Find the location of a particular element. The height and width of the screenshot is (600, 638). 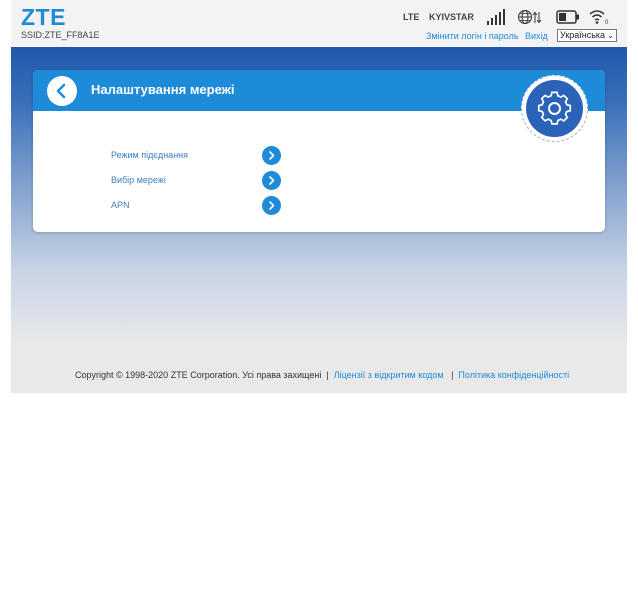

battery-icon is located at coordinates (567, 17).